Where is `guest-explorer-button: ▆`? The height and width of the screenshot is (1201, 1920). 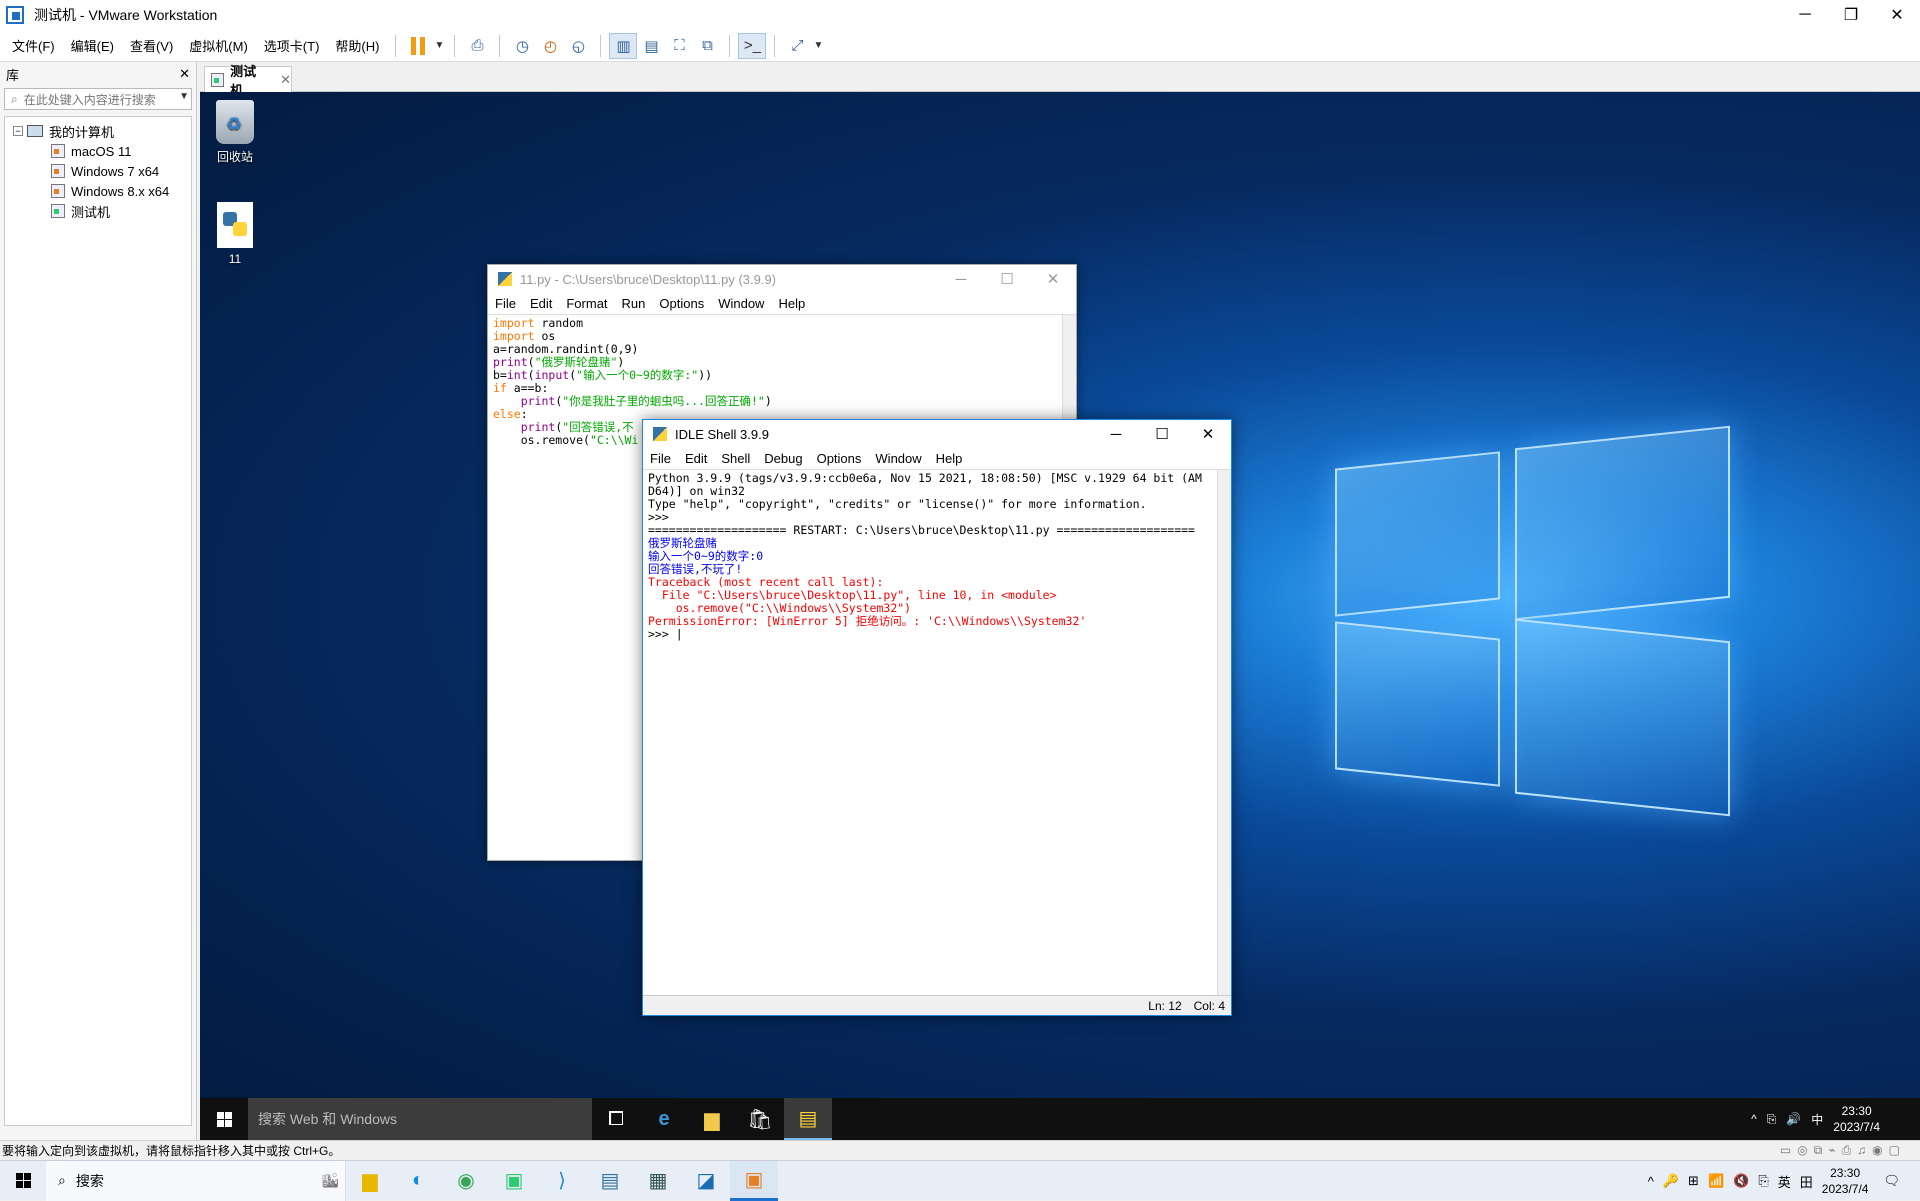
guest-explorer-button: ▆ is located at coordinates (712, 1119).